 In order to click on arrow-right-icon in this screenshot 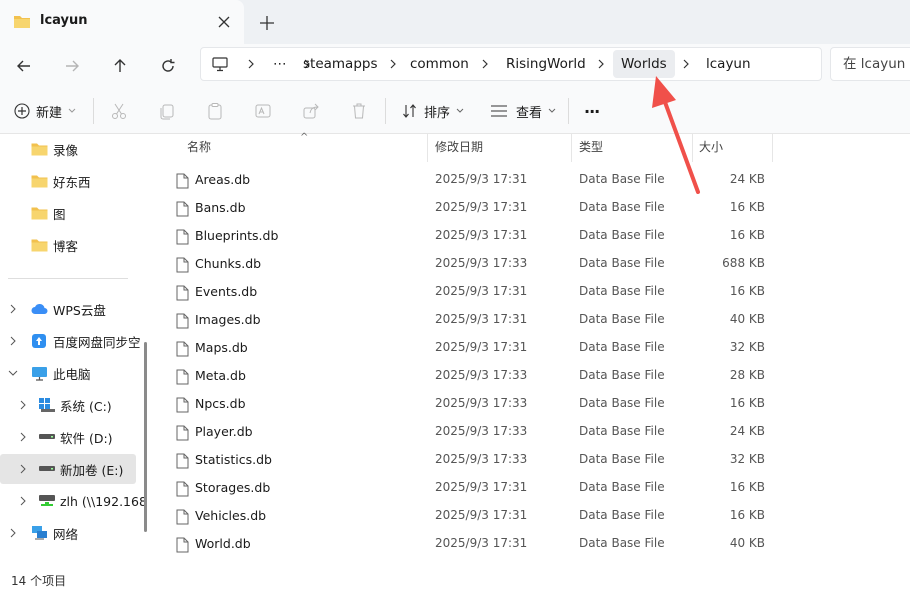, I will do `click(72, 66)`.